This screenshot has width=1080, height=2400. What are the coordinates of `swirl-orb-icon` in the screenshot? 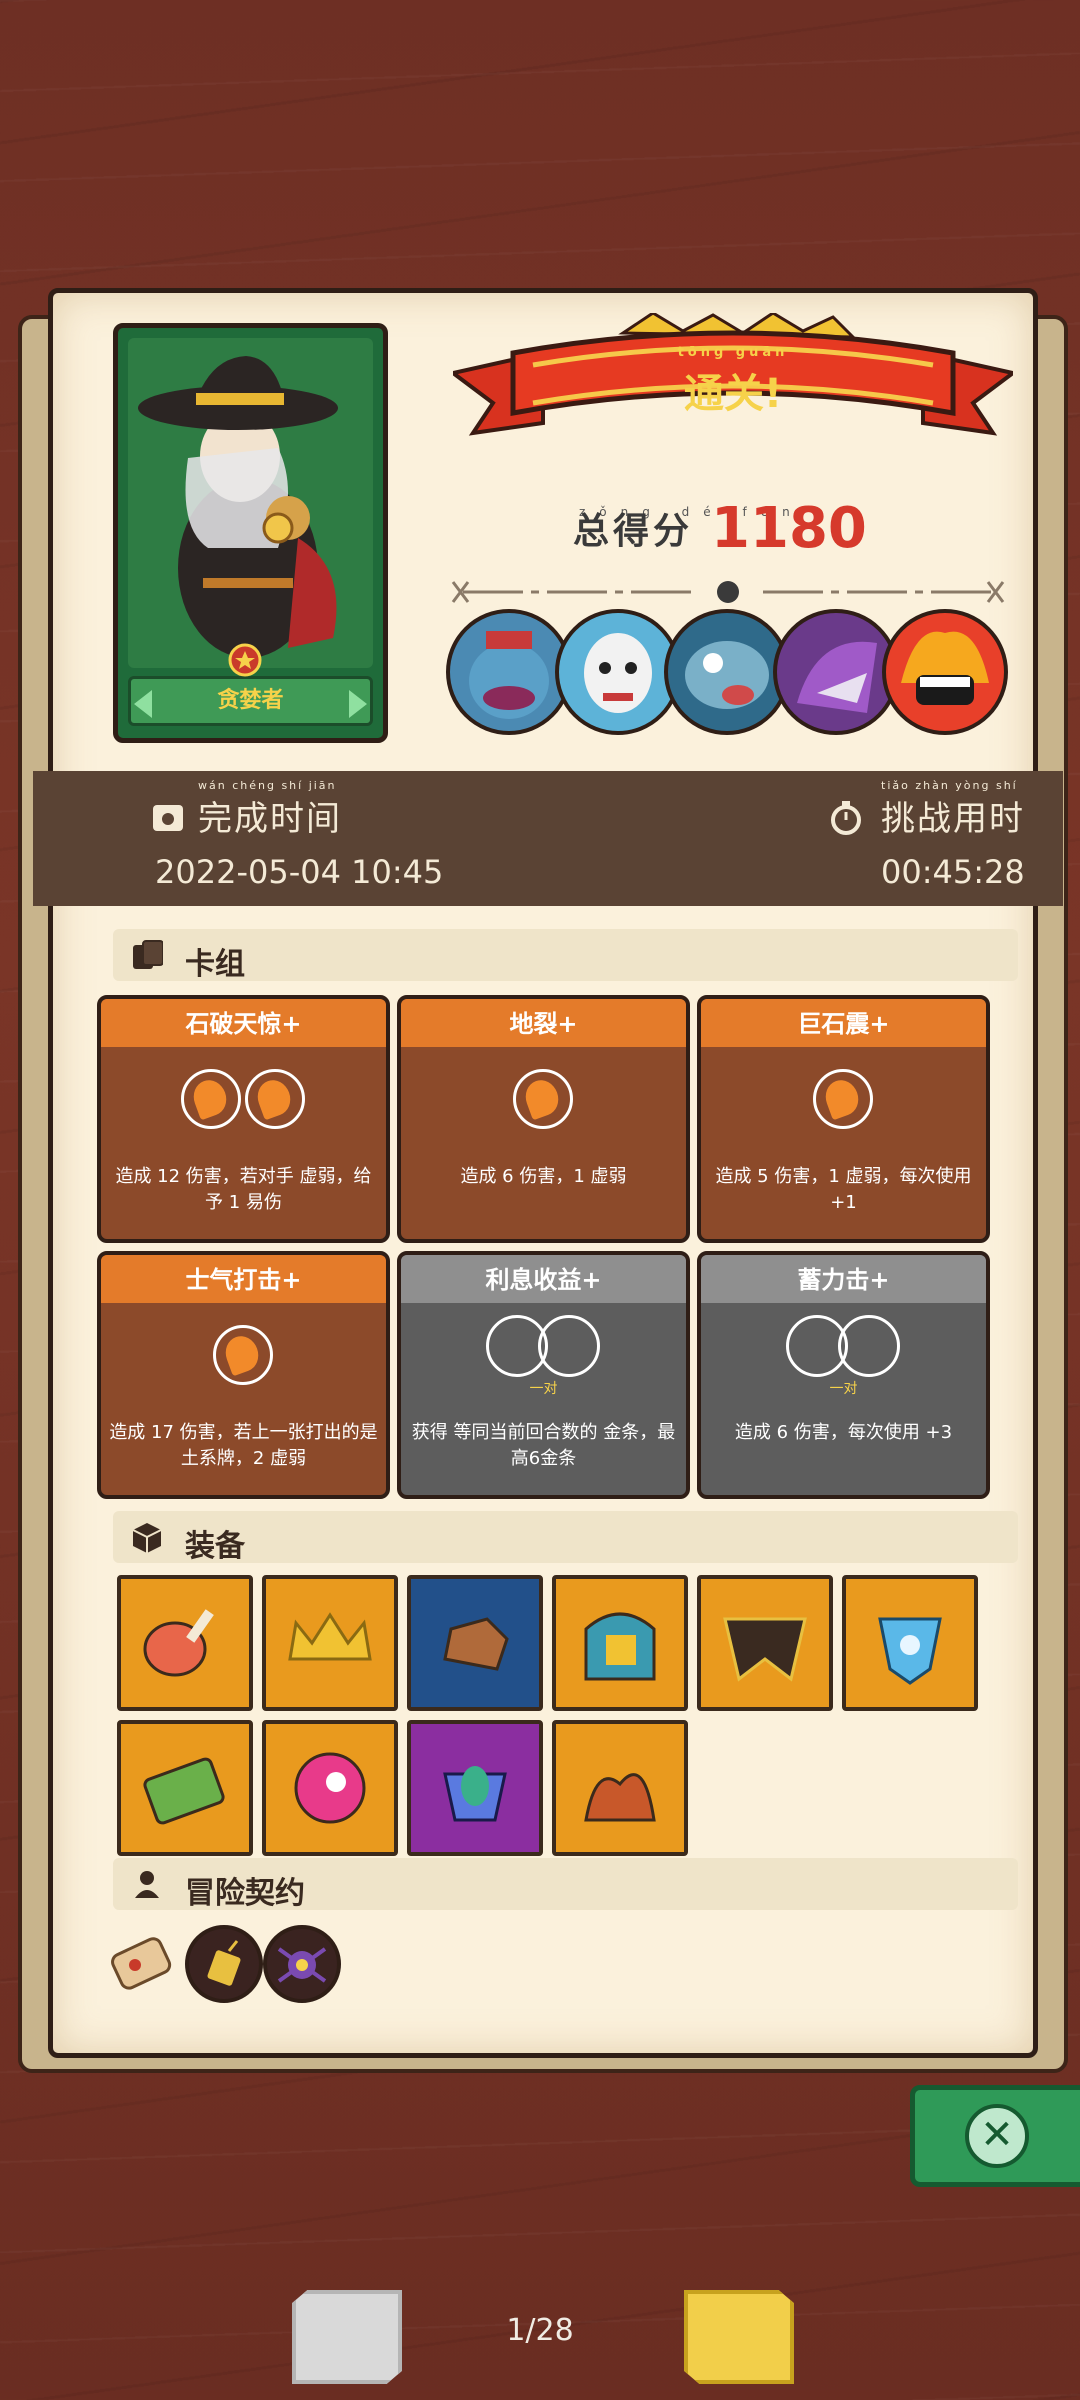 It's located at (330, 1788).